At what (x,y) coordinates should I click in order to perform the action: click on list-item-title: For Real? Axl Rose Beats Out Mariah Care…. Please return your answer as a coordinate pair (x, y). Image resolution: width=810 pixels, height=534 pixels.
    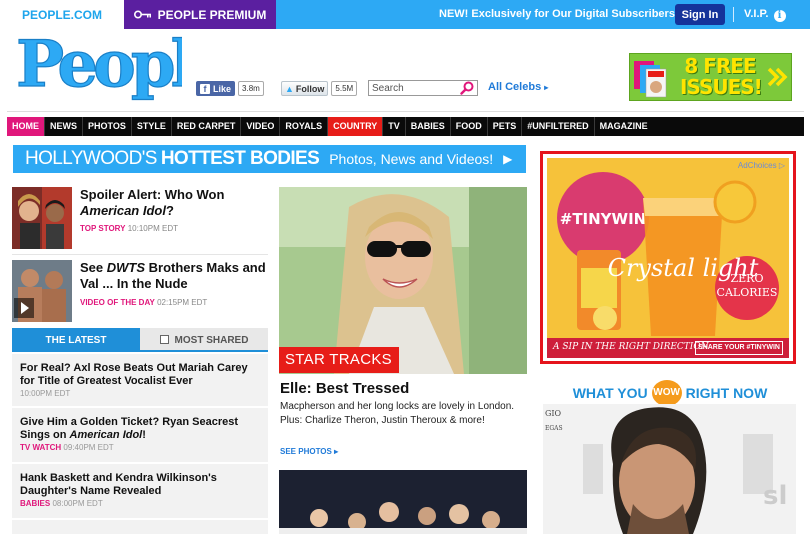
    Looking at the image, I should click on (140, 375).